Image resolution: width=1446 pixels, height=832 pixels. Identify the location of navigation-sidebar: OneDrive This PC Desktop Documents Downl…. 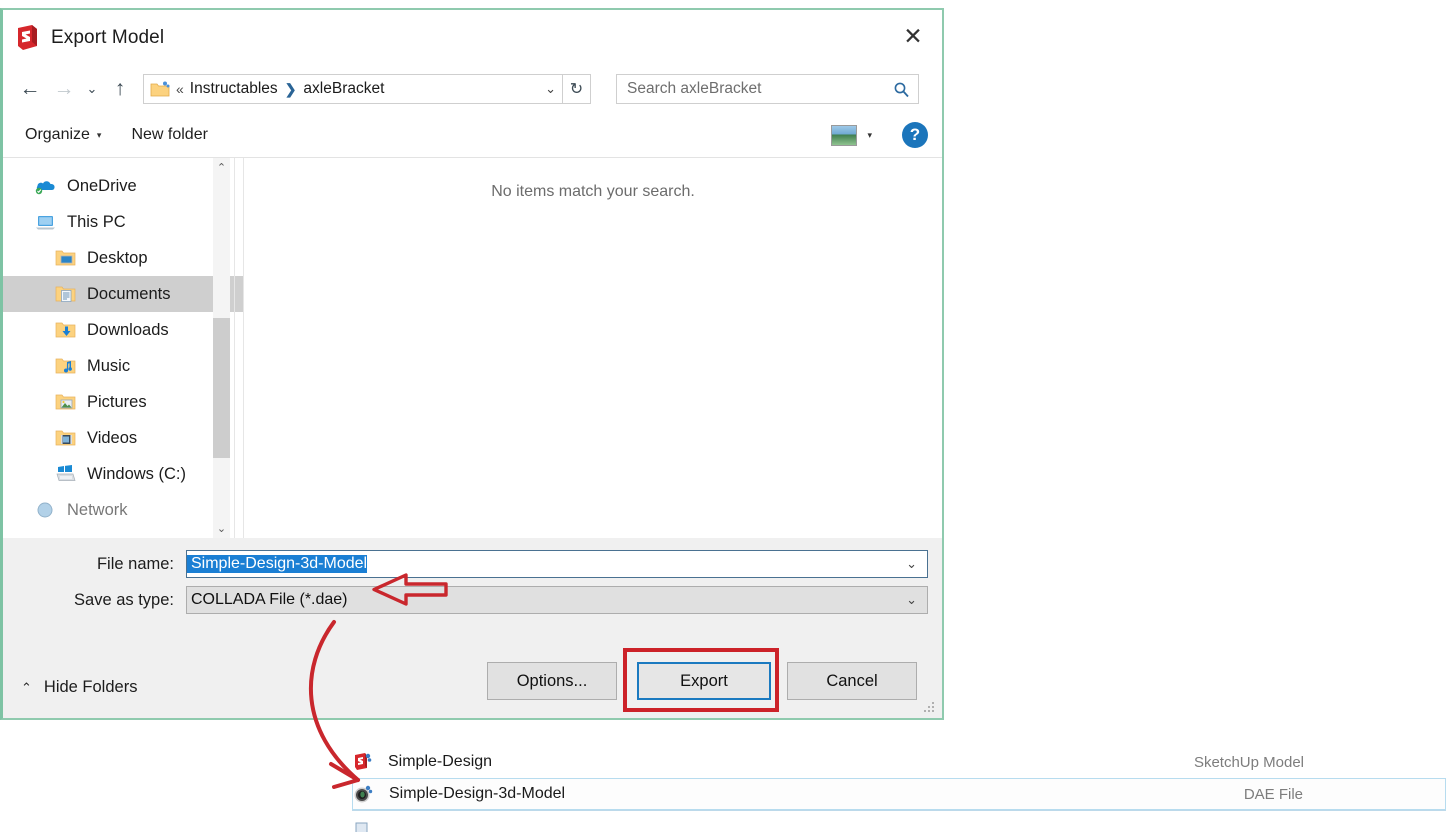
(123, 348).